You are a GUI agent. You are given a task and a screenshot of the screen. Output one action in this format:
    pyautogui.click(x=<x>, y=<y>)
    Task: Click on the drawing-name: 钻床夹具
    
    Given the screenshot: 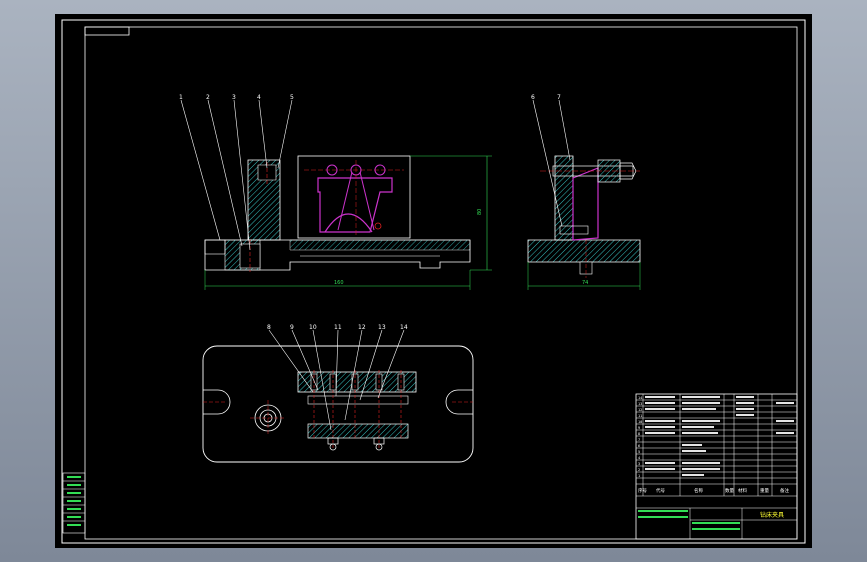 What is the action you would take?
    pyautogui.click(x=772, y=515)
    